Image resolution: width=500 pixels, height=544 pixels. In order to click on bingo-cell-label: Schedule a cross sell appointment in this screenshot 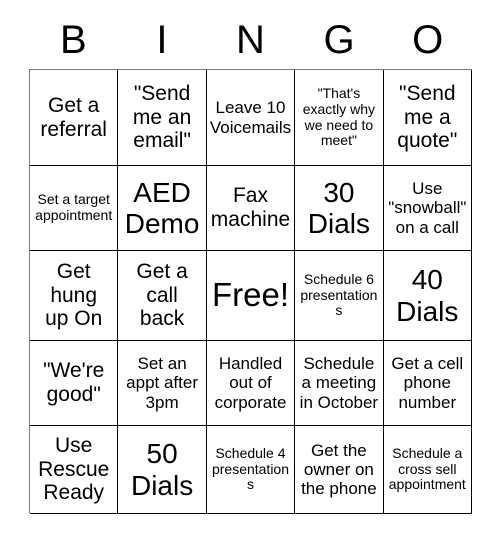, I will do `click(427, 468)`.